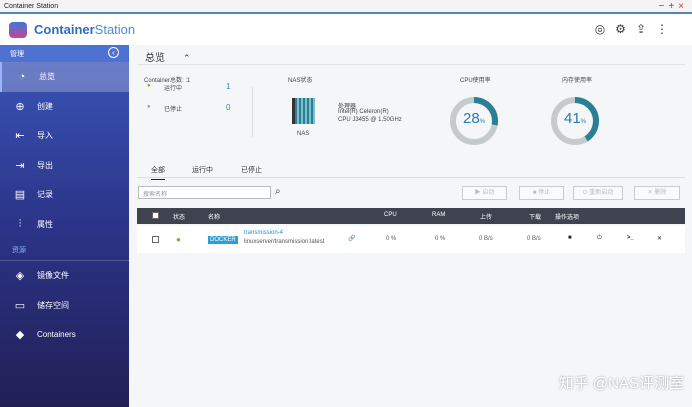  What do you see at coordinates (440, 239) in the screenshot?
I see `ram-cell: 0 %` at bounding box center [440, 239].